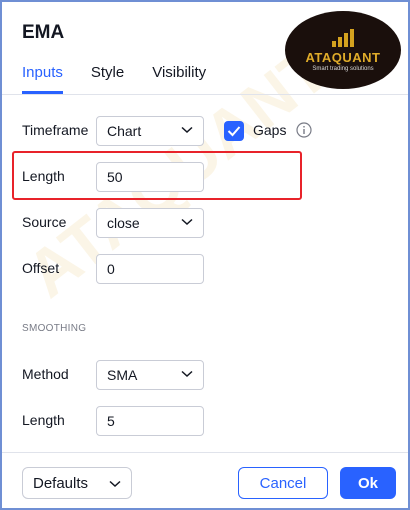 This screenshot has height=510, width=410. Describe the element at coordinates (61, 483) in the screenshot. I see `defaults-label: Defaults` at that location.